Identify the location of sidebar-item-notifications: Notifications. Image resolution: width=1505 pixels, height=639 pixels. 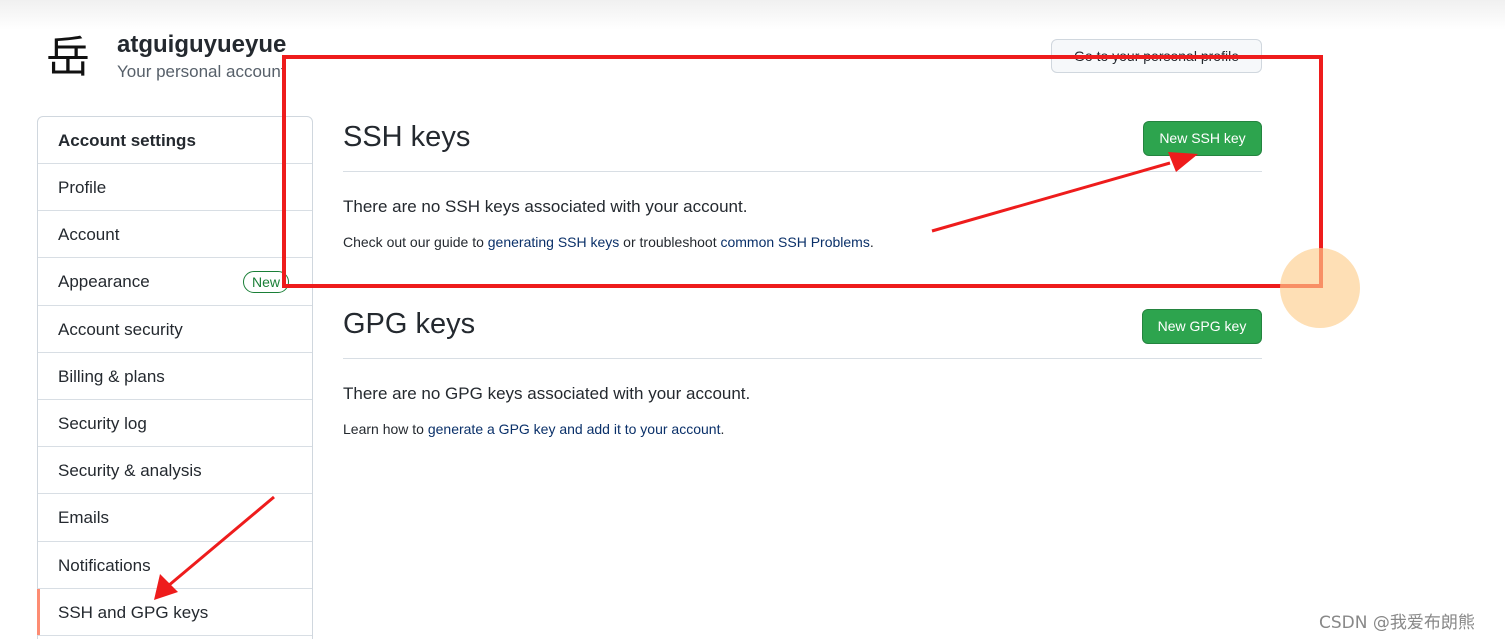
(175, 565).